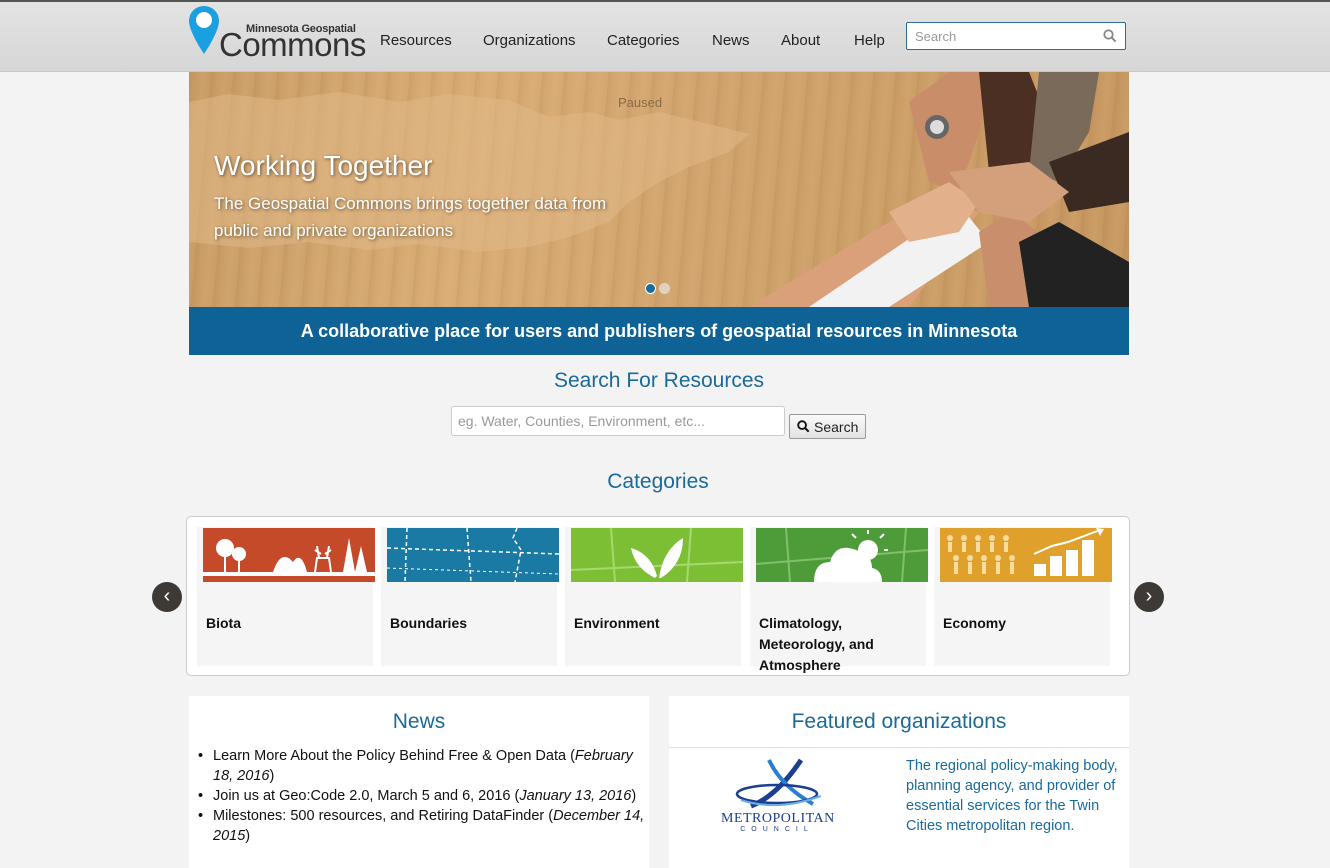  I want to click on org-subname: COUNCIL, so click(777, 829).